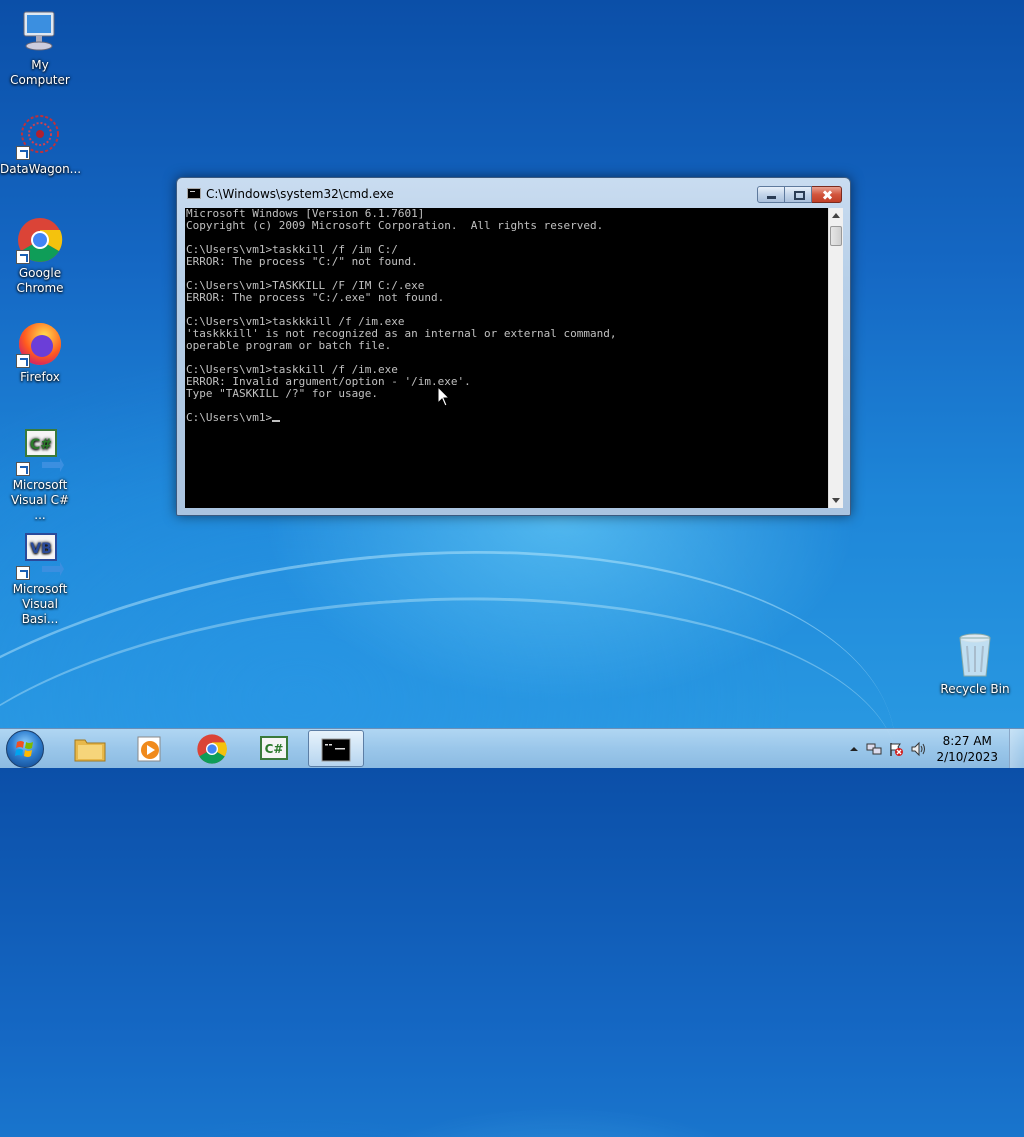 The width and height of the screenshot is (1024, 1137). What do you see at coordinates (300, 194) in the screenshot?
I see `window-title: C:\Windows\system32\cmd.exe` at bounding box center [300, 194].